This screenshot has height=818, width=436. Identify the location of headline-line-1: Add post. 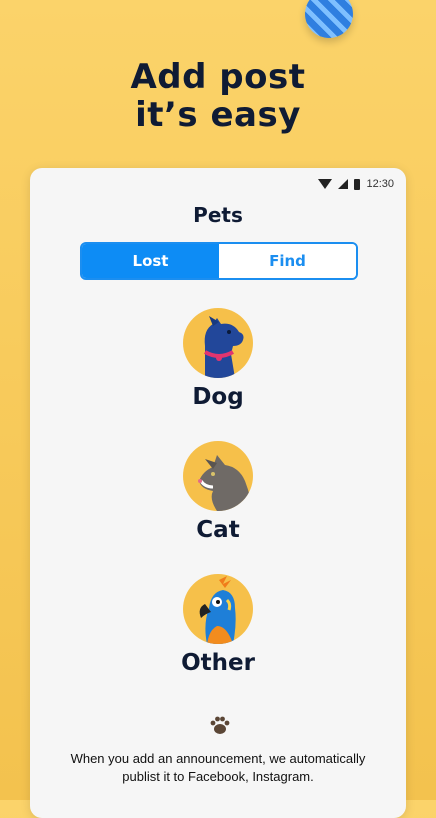
(218, 77).